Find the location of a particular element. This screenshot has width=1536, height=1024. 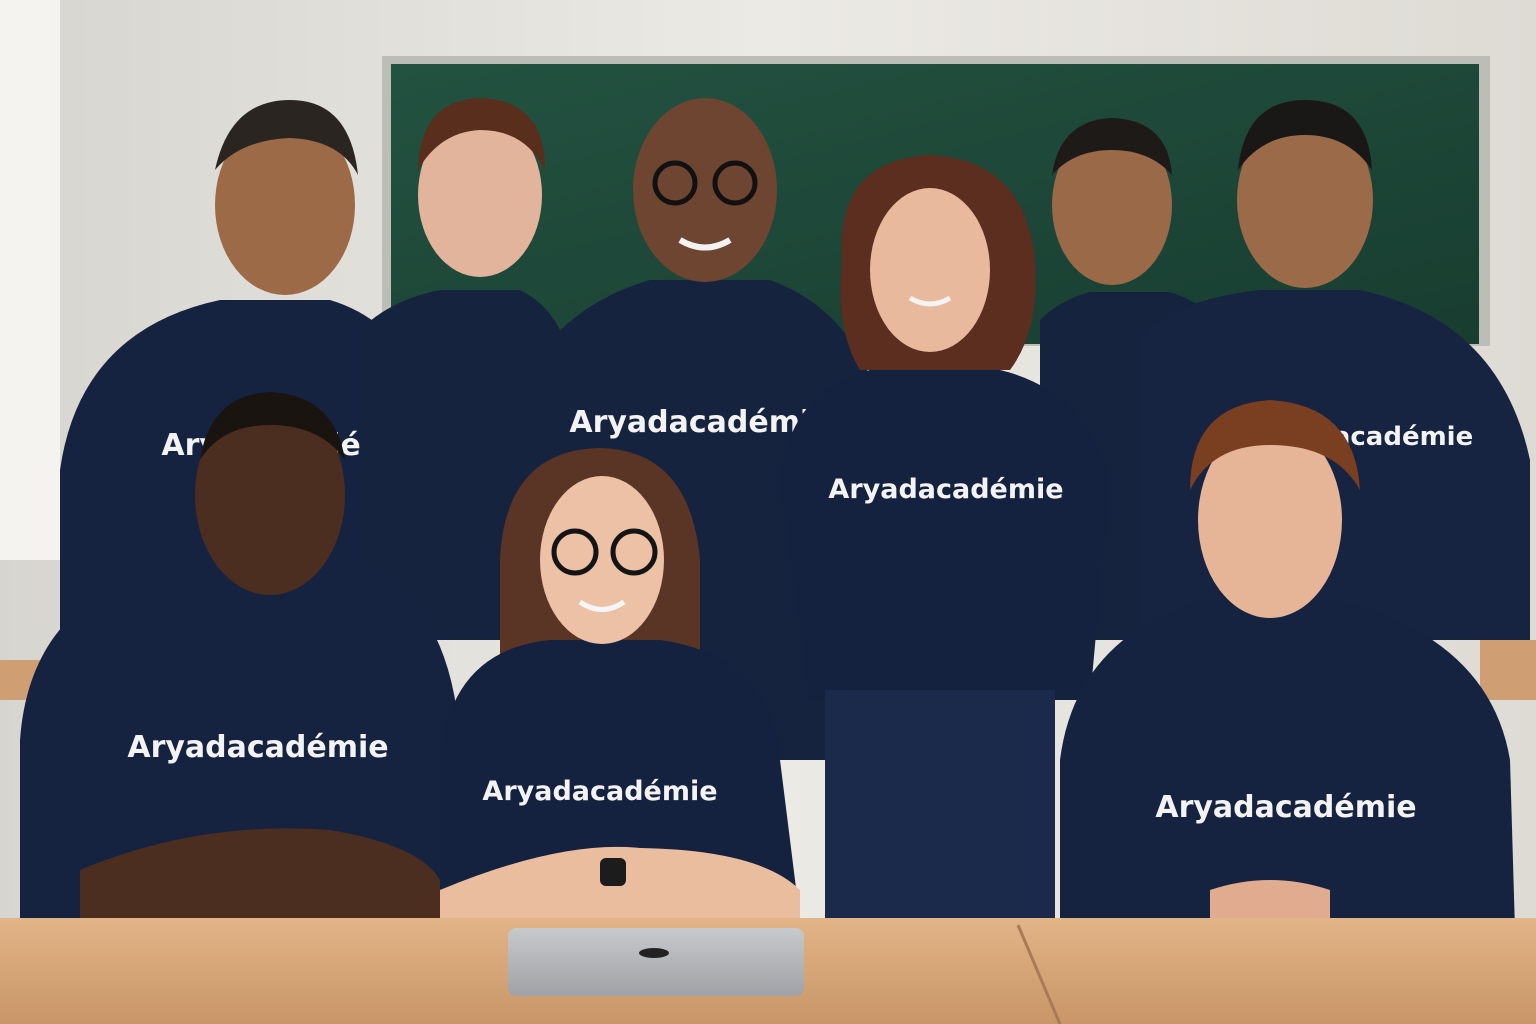

window-light is located at coordinates (30, 280).